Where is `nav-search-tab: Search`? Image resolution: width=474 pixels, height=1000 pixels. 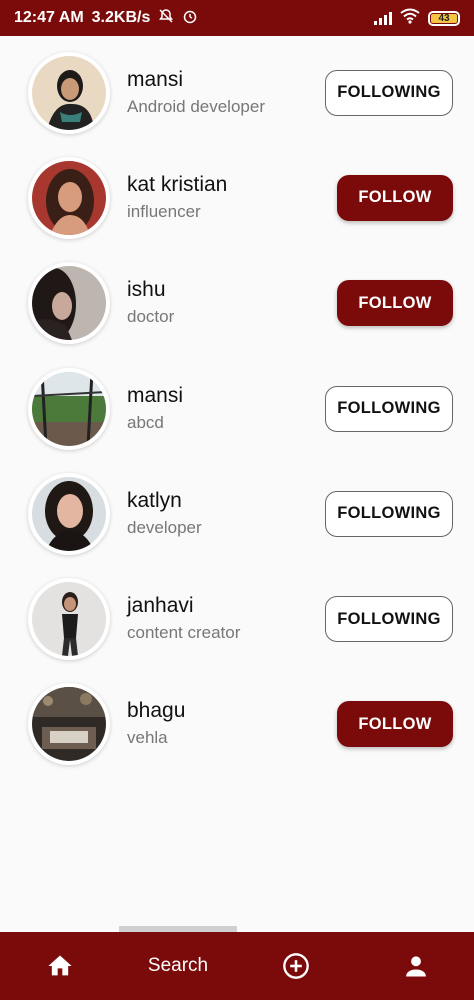
nav-search-tab: Search is located at coordinates (178, 966).